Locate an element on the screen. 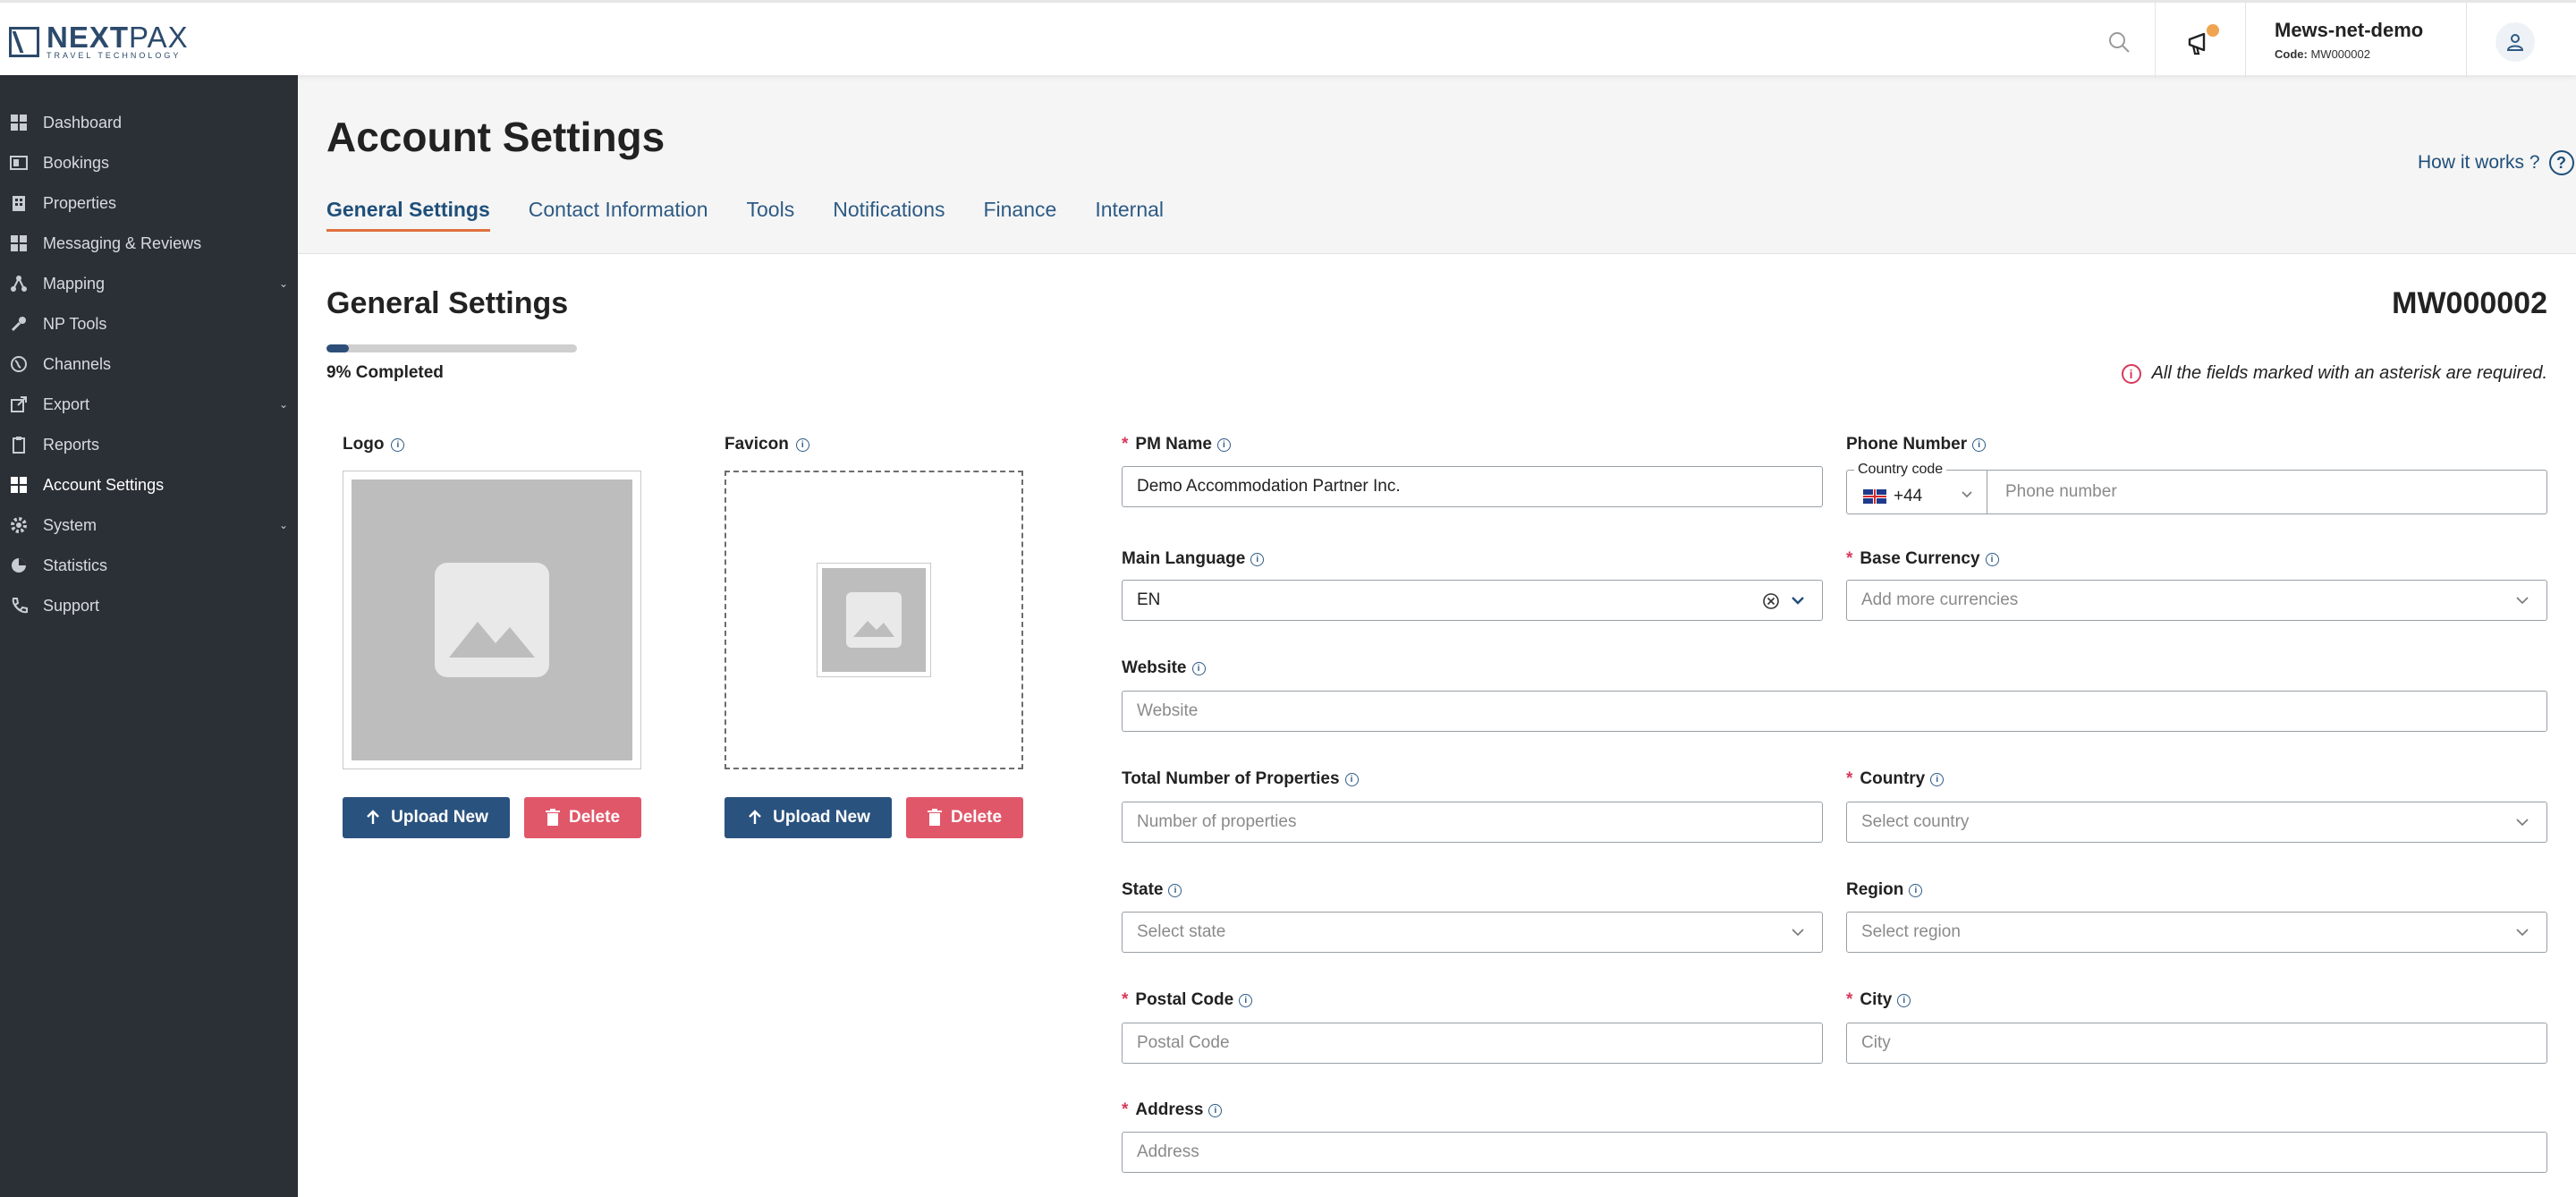 This screenshot has width=2576, height=1197. sidebar-item-label: Bookings is located at coordinates (76, 163).